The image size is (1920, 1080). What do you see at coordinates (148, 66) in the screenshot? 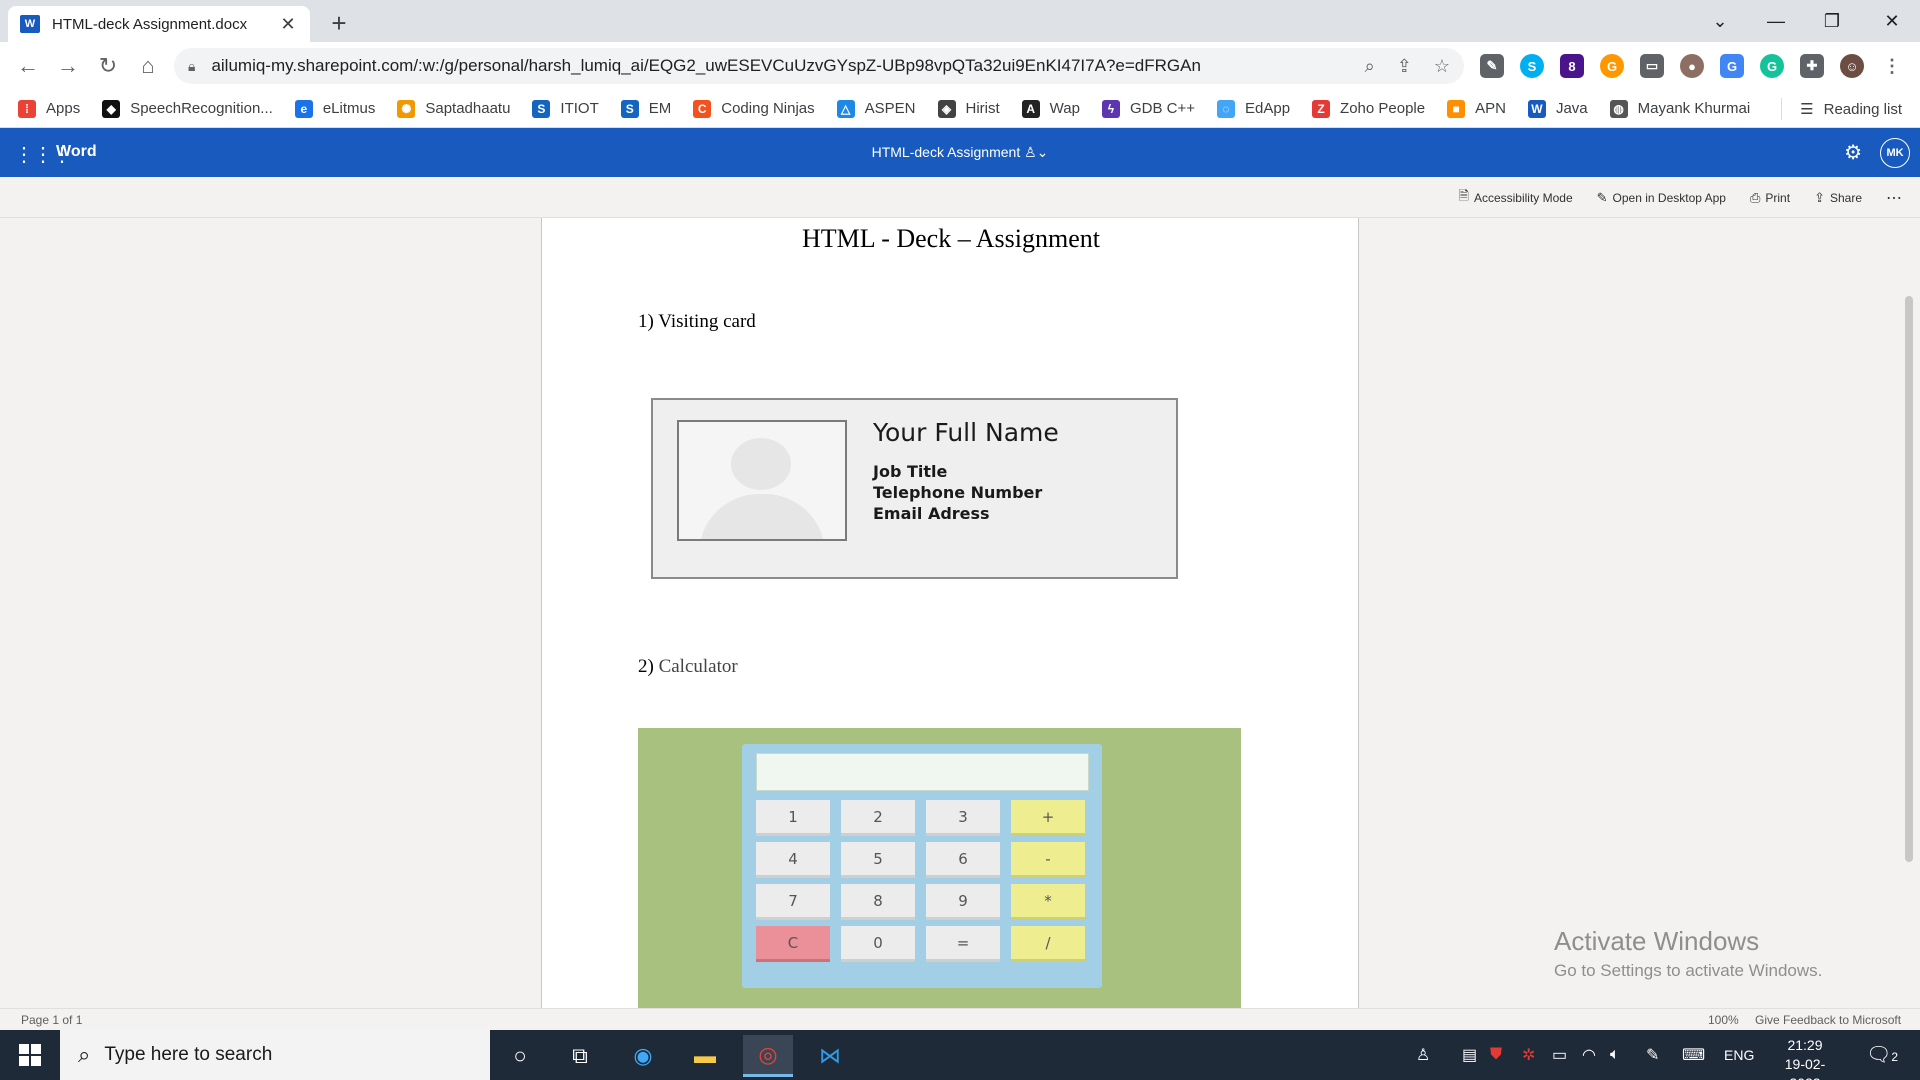
I see `home-icon: ⌂` at bounding box center [148, 66].